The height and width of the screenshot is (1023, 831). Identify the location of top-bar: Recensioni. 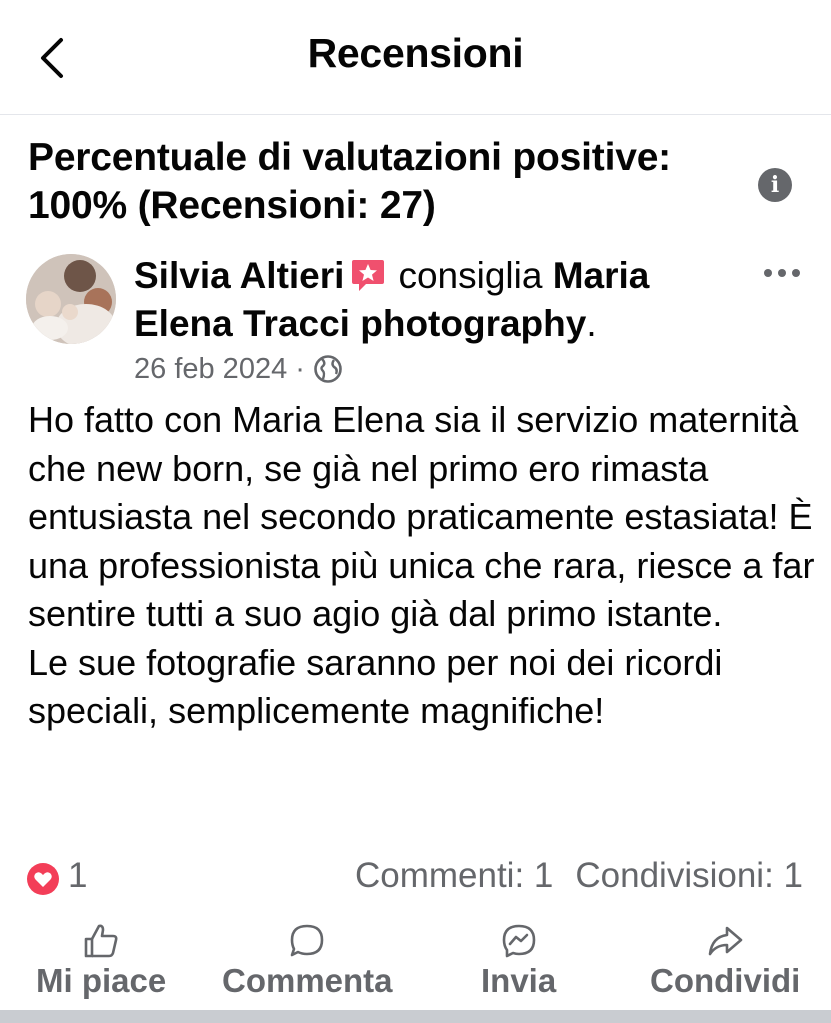
(415, 57).